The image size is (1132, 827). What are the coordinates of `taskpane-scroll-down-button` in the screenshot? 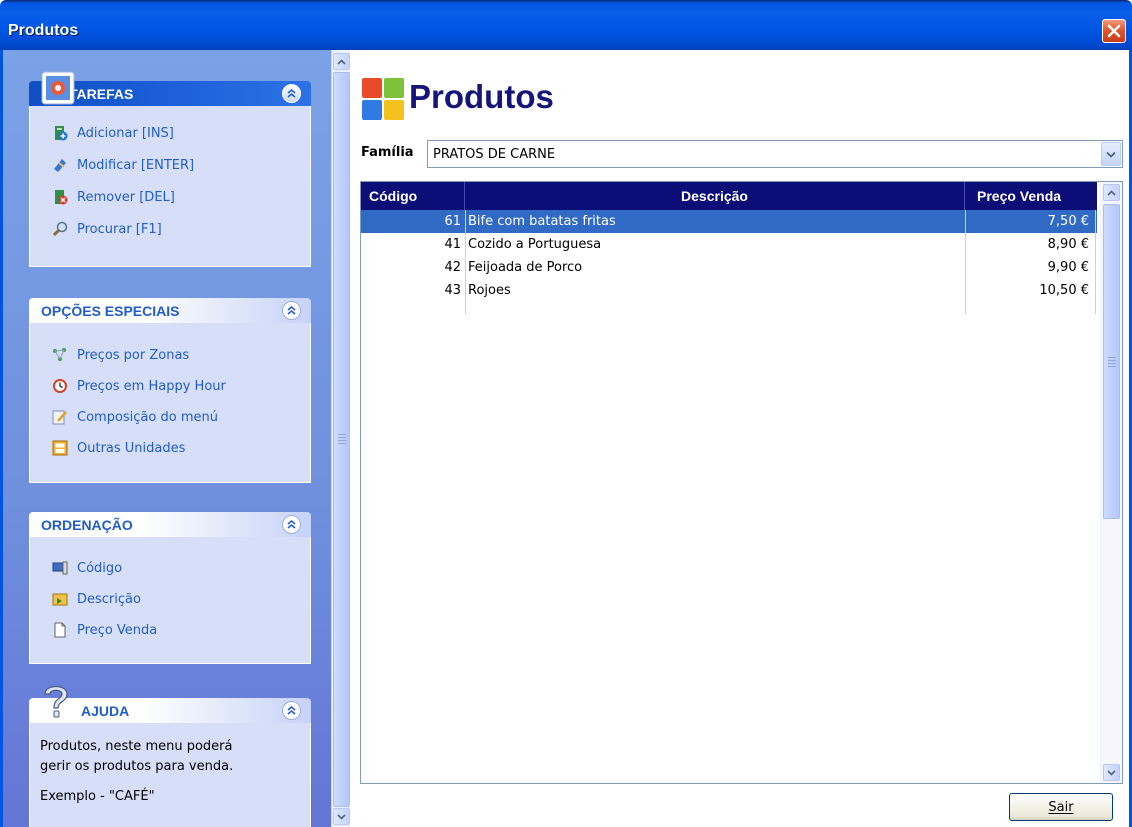 It's located at (341, 816).